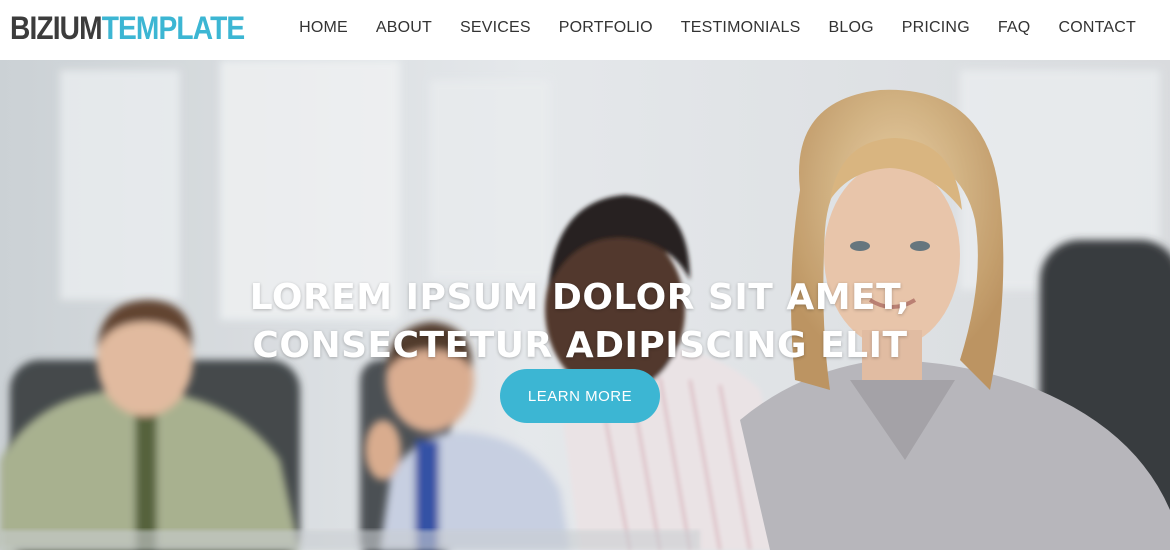 This screenshot has width=1170, height=550. What do you see at coordinates (580, 298) in the screenshot?
I see `hero-headline-line1: LOREM IPSUM DOLOR SIT AMET,` at bounding box center [580, 298].